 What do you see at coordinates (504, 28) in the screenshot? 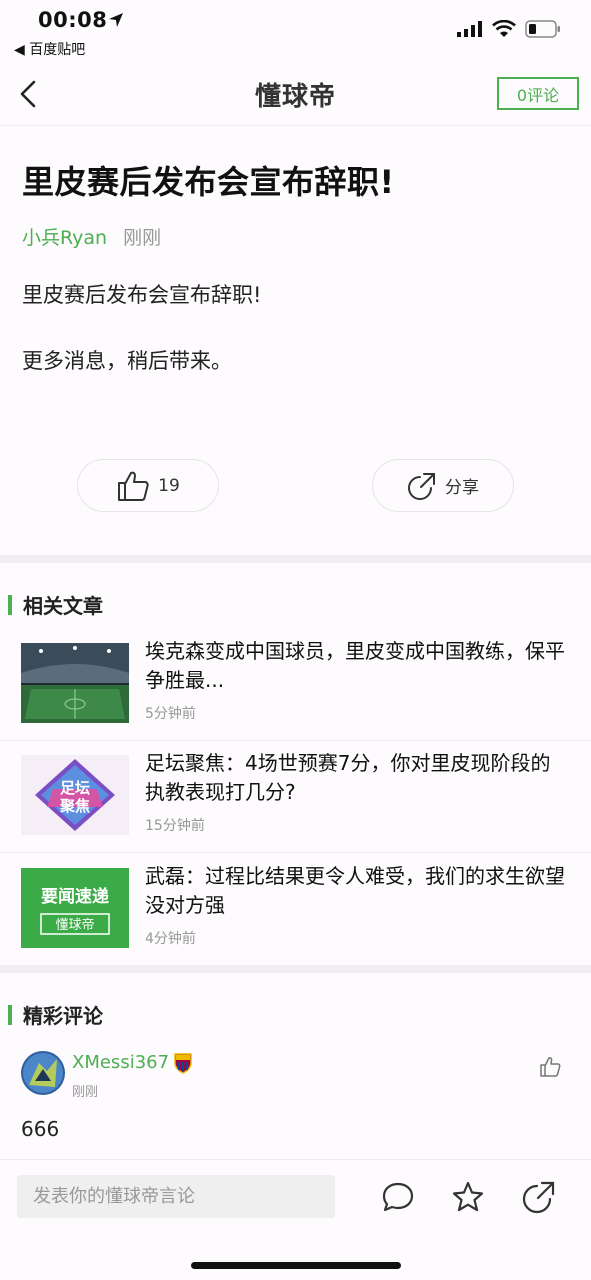
I see `wifi-icon` at bounding box center [504, 28].